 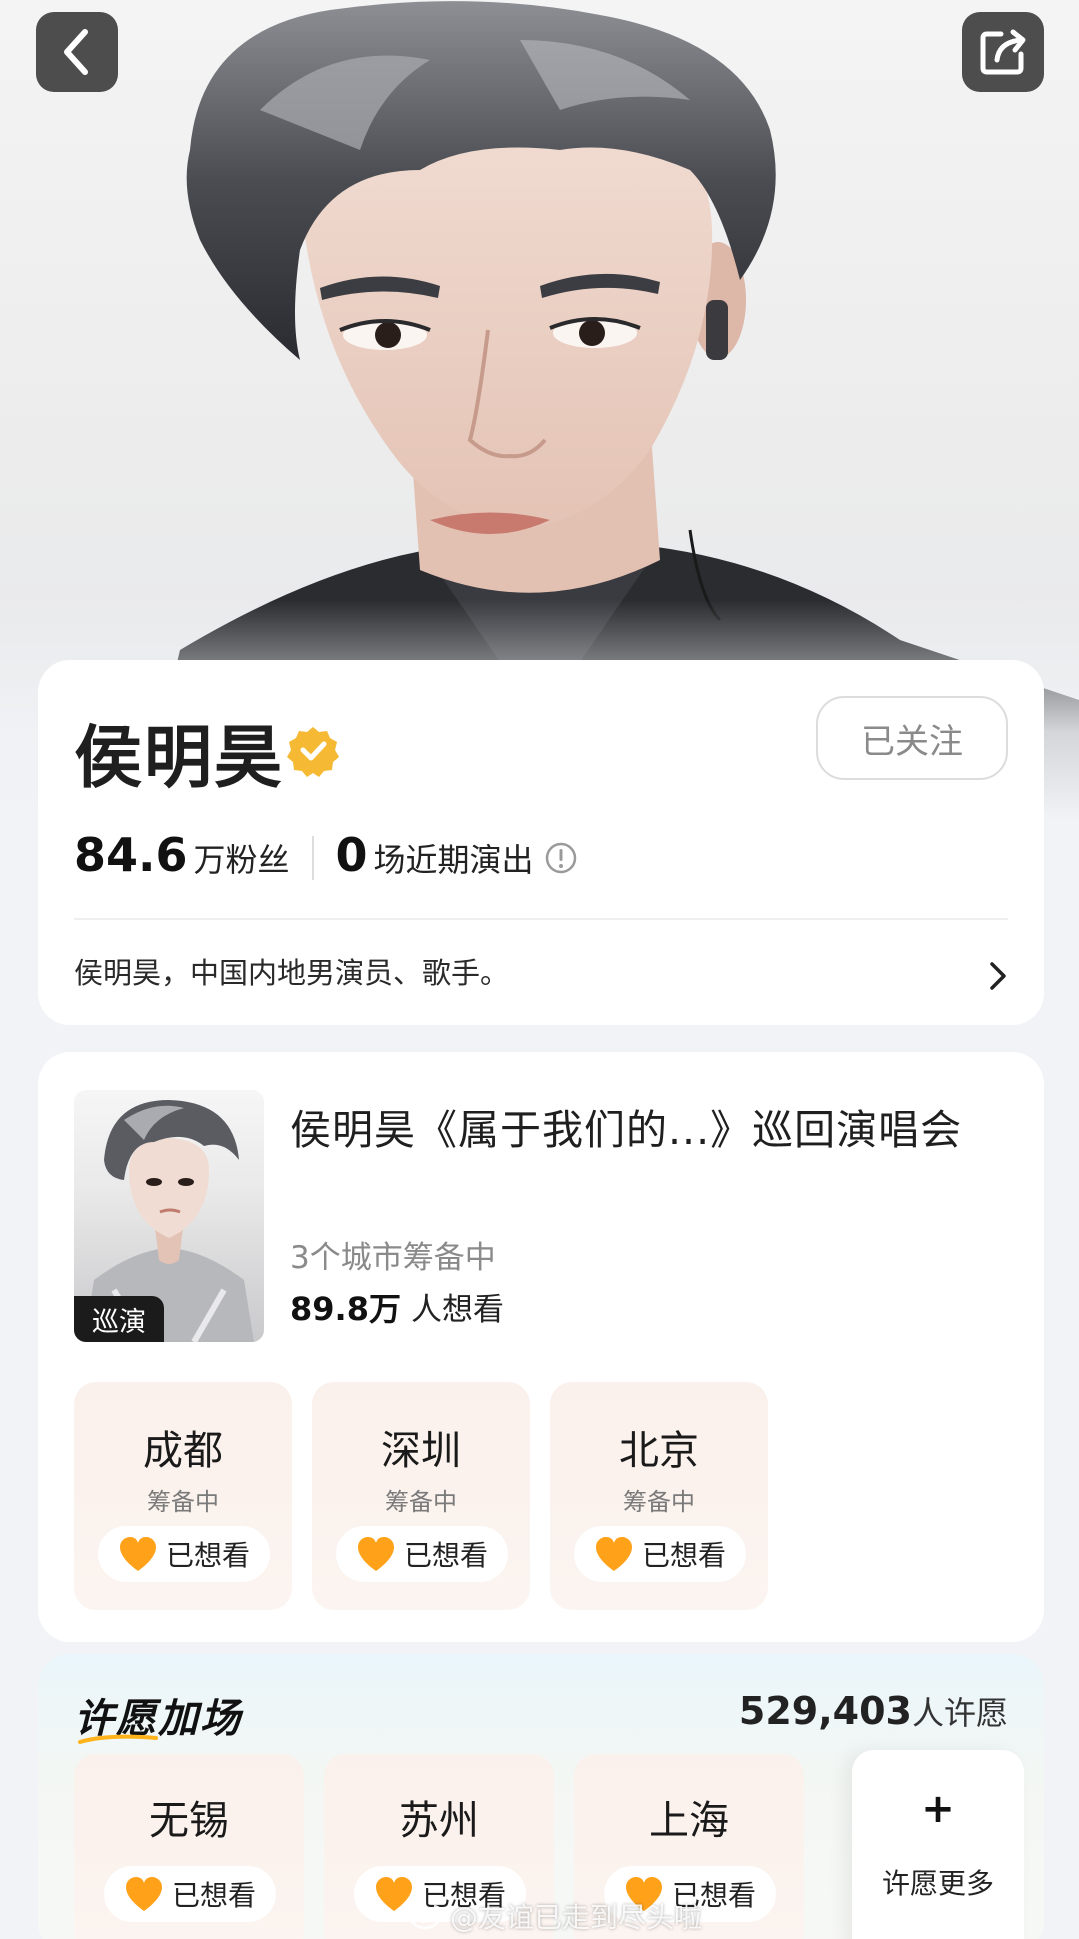 I want to click on artist-bio: 侯明昊，中国内地男演员、歌手。, so click(x=291, y=971).